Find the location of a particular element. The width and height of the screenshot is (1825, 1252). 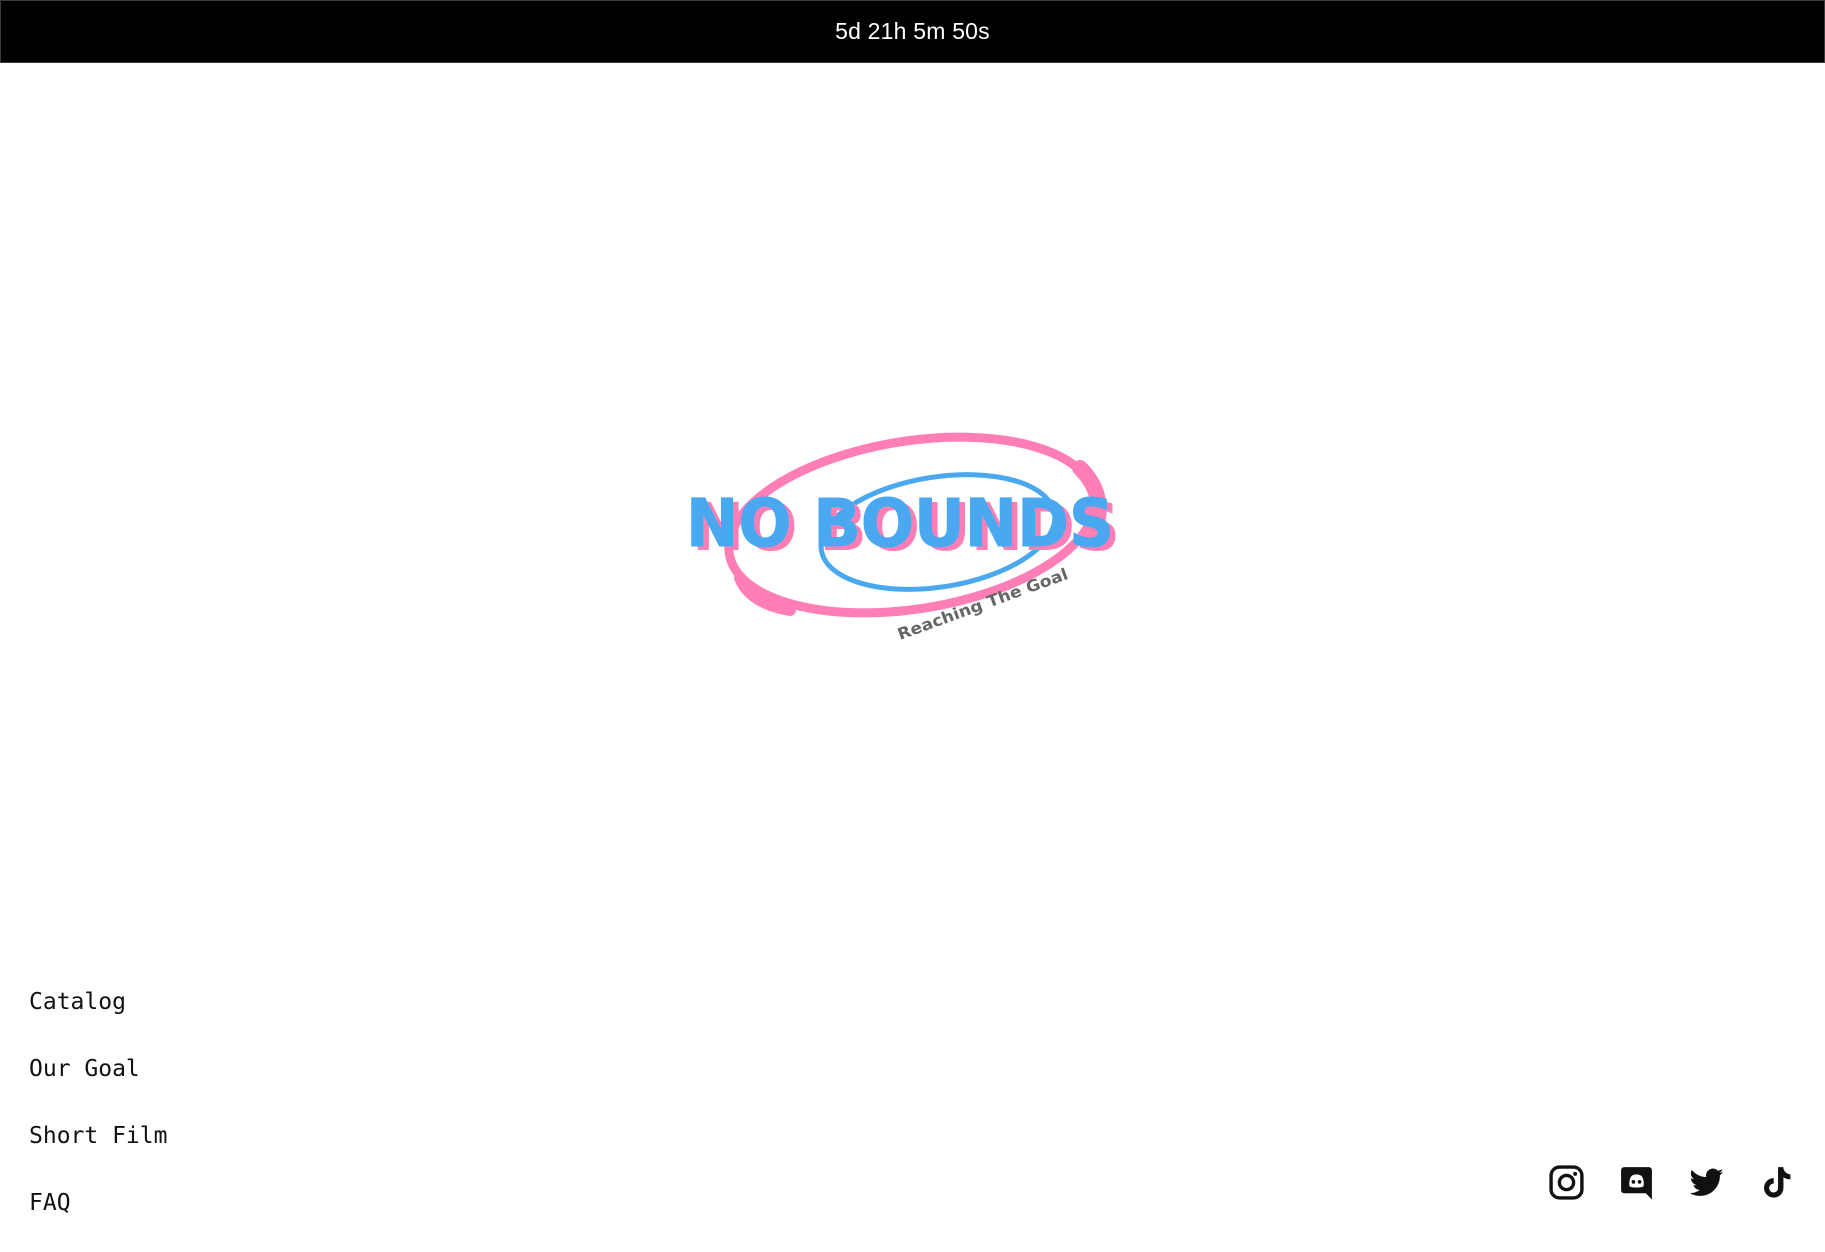

discord-icon is located at coordinates (1636, 1183).